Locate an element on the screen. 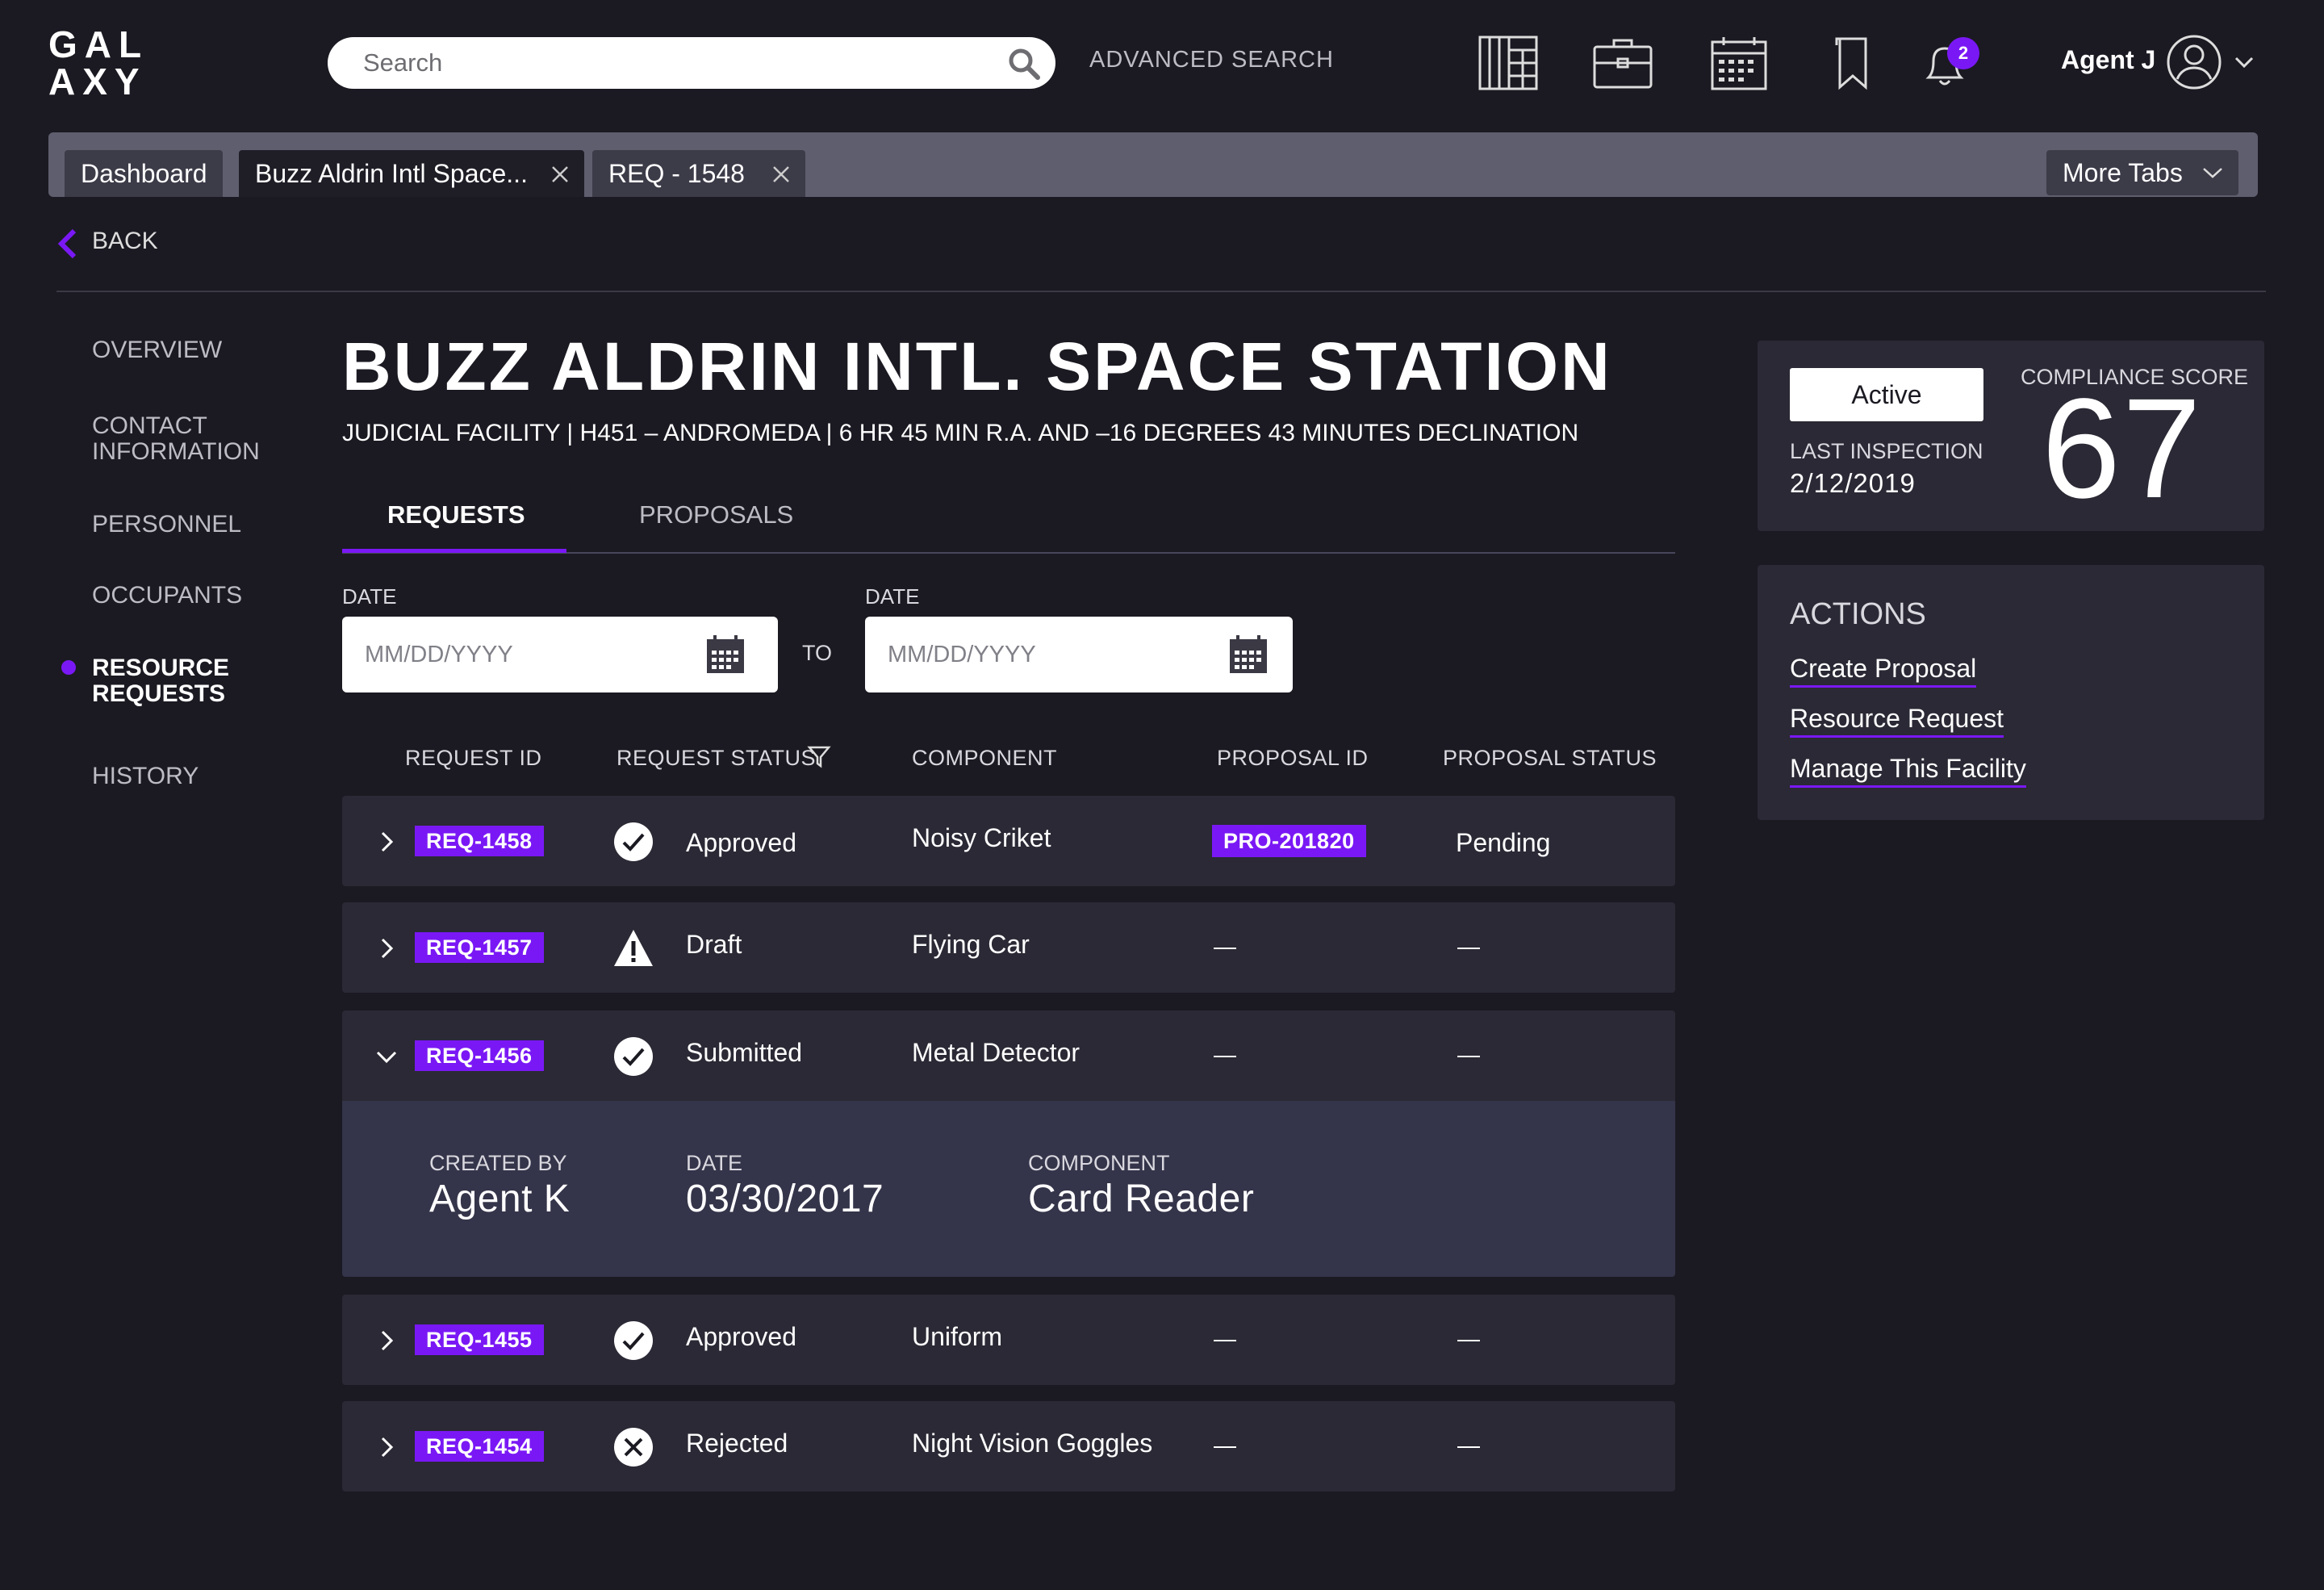 The image size is (2324, 1590). search-input is located at coordinates (669, 63).